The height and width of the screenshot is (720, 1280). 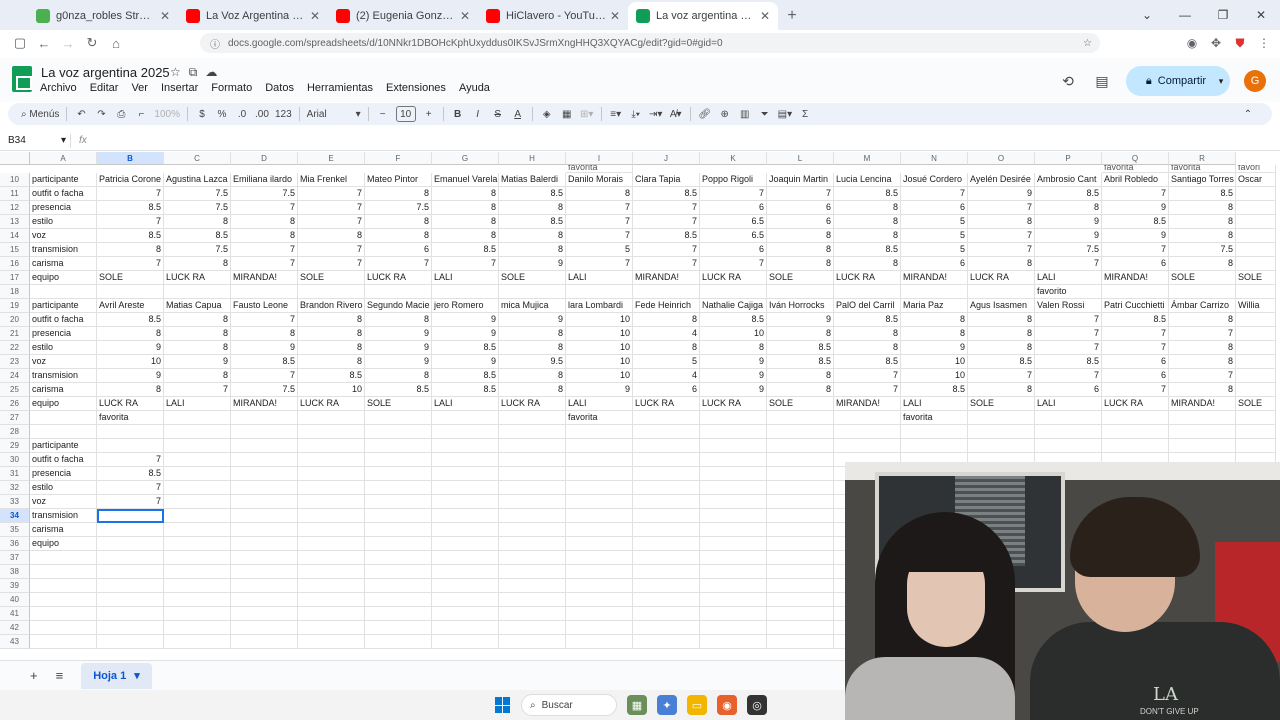 I want to click on fill-color-icon: ◈, so click(x=547, y=114).